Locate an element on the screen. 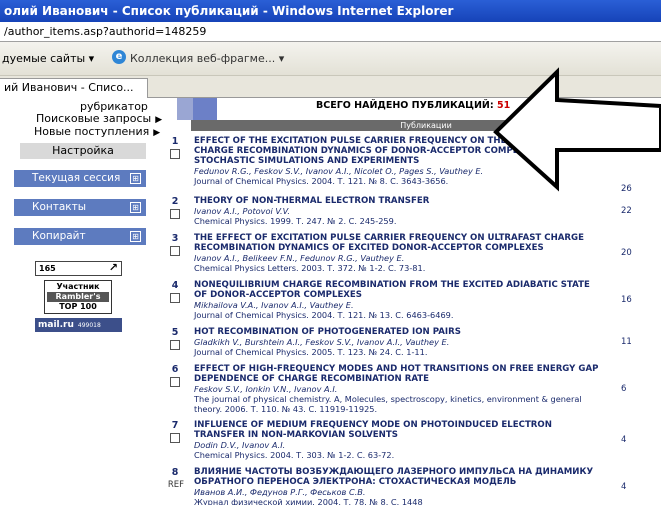 The width and height of the screenshot is (661, 505). nav-copyright: Копирайт ⊞ is located at coordinates (80, 236).